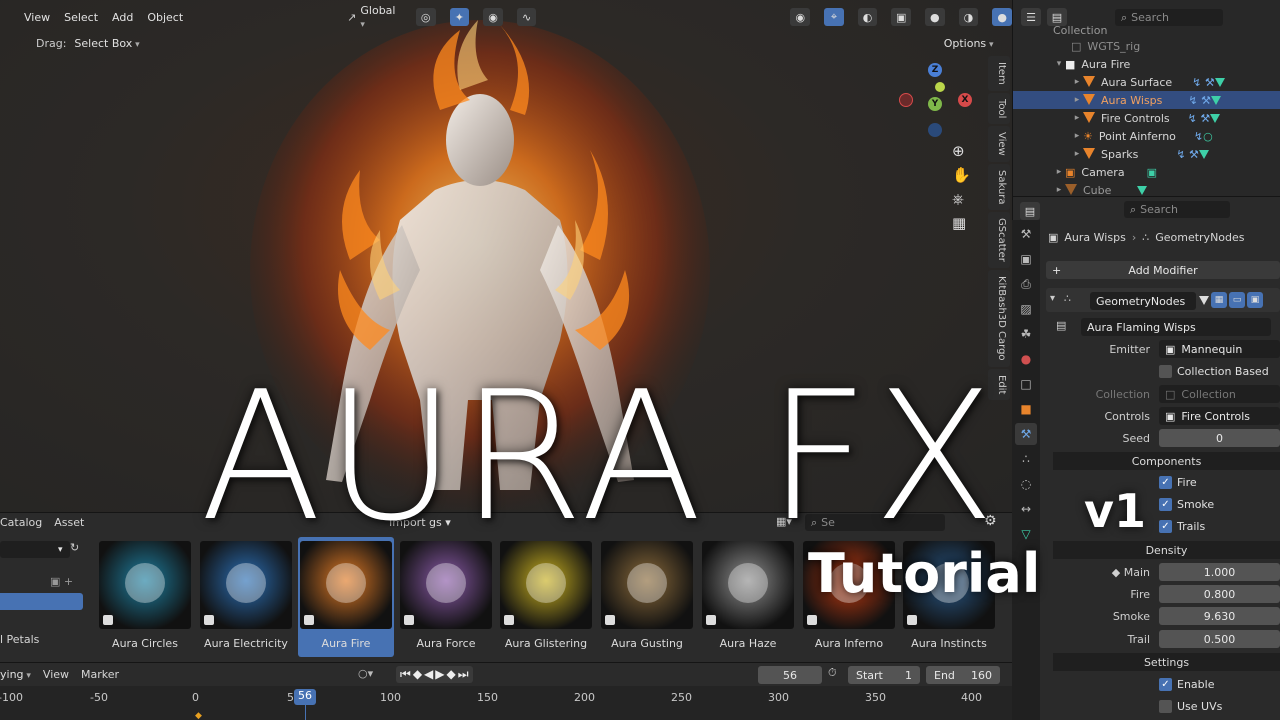 This screenshot has width=1280, height=720. Describe the element at coordinates (884, 675) in the screenshot. I see `start-frame-field: Start 1` at that location.